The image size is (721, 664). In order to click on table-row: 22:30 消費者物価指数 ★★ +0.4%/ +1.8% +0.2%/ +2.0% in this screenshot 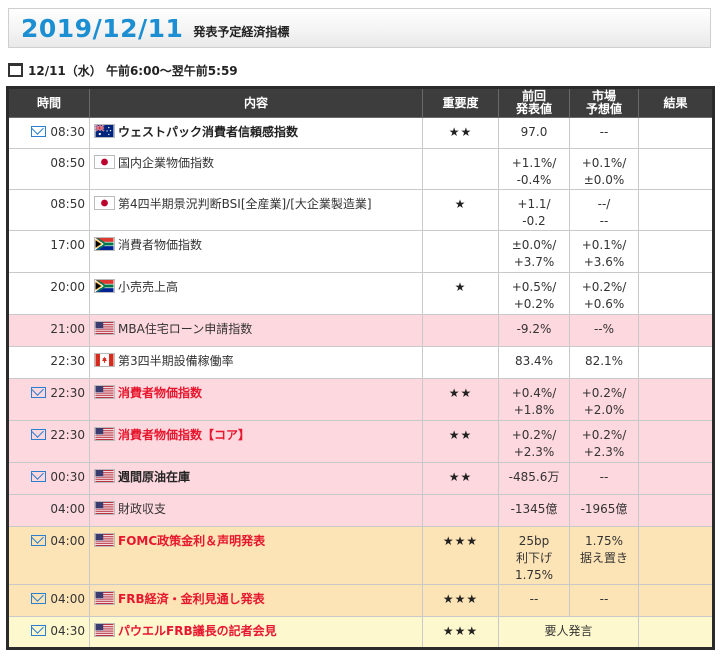, I will do `click(360, 399)`.